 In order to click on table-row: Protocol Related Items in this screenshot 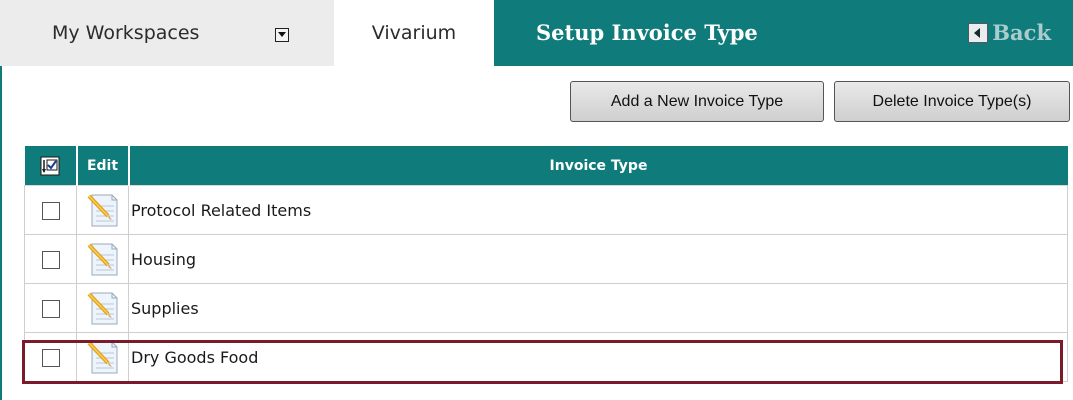, I will do `click(546, 210)`.